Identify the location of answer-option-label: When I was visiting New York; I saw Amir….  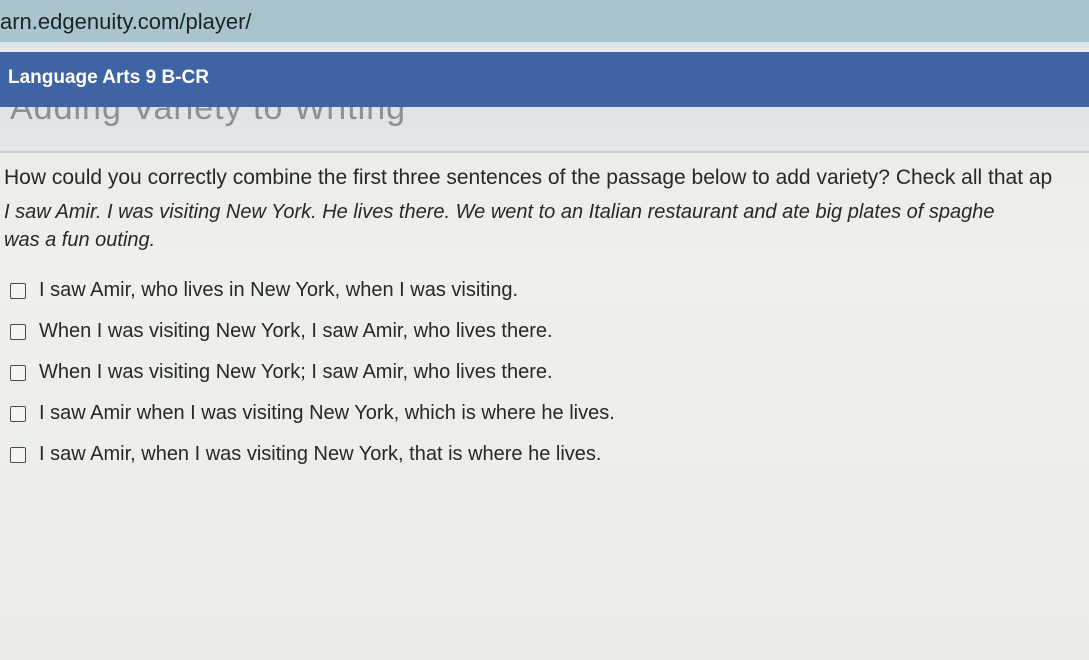
(296, 372).